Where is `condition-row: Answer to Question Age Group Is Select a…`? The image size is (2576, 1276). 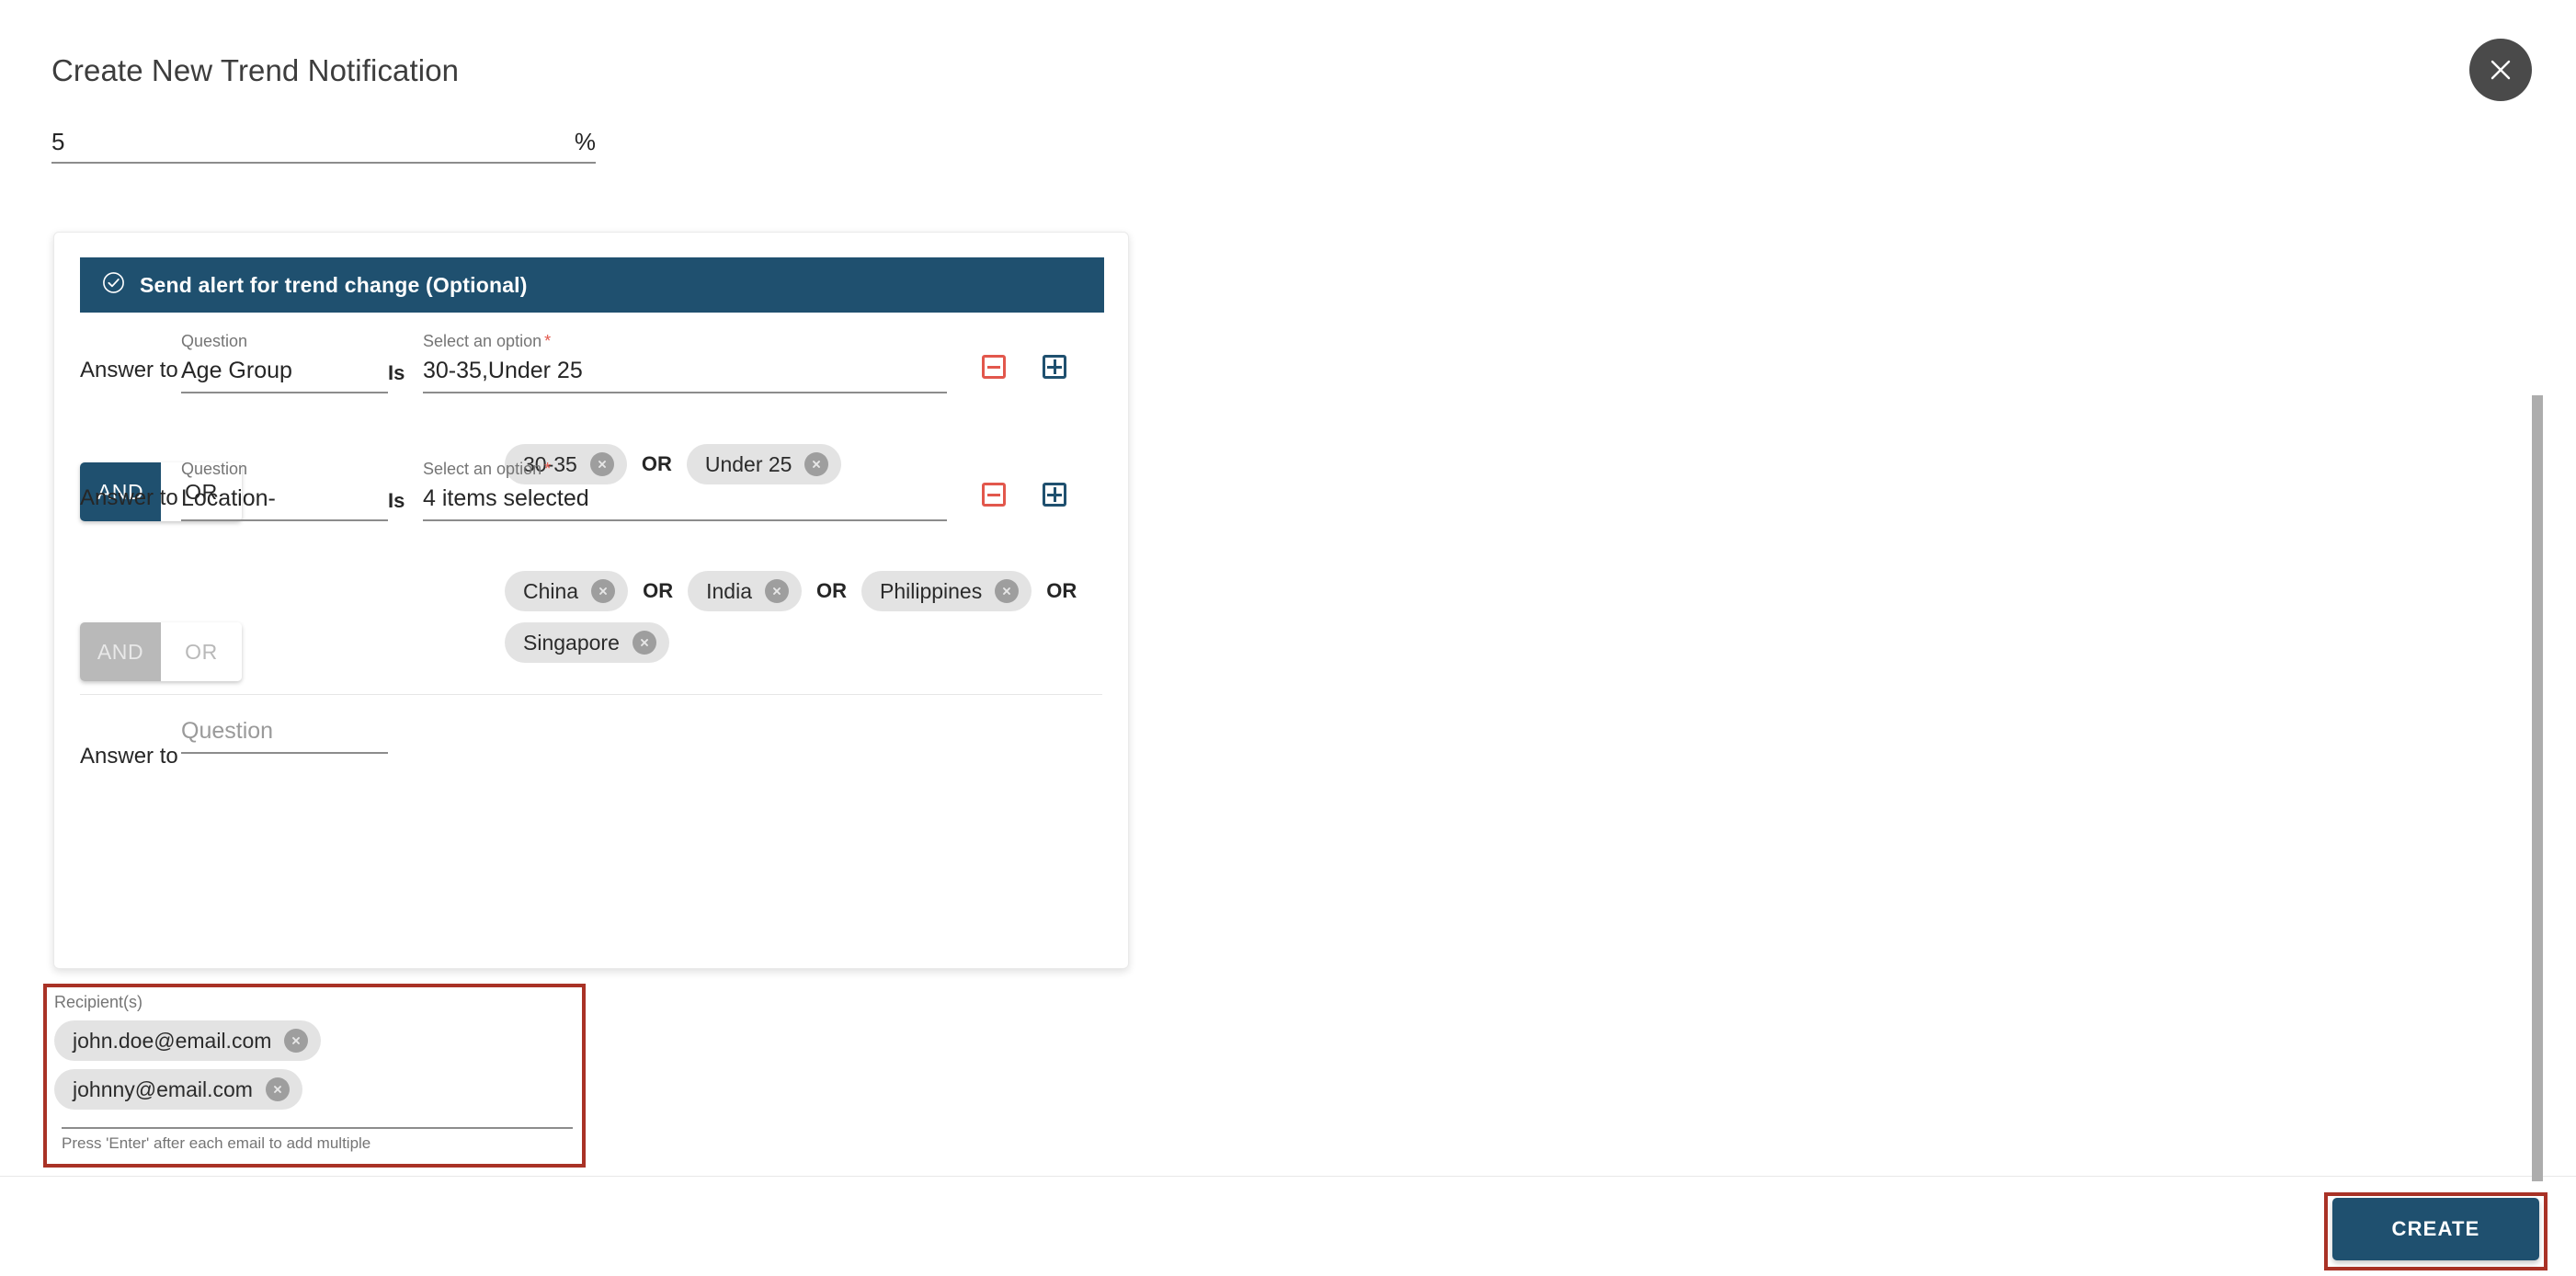 condition-row: Answer to Question Age Group Is Select a… is located at coordinates (591, 362).